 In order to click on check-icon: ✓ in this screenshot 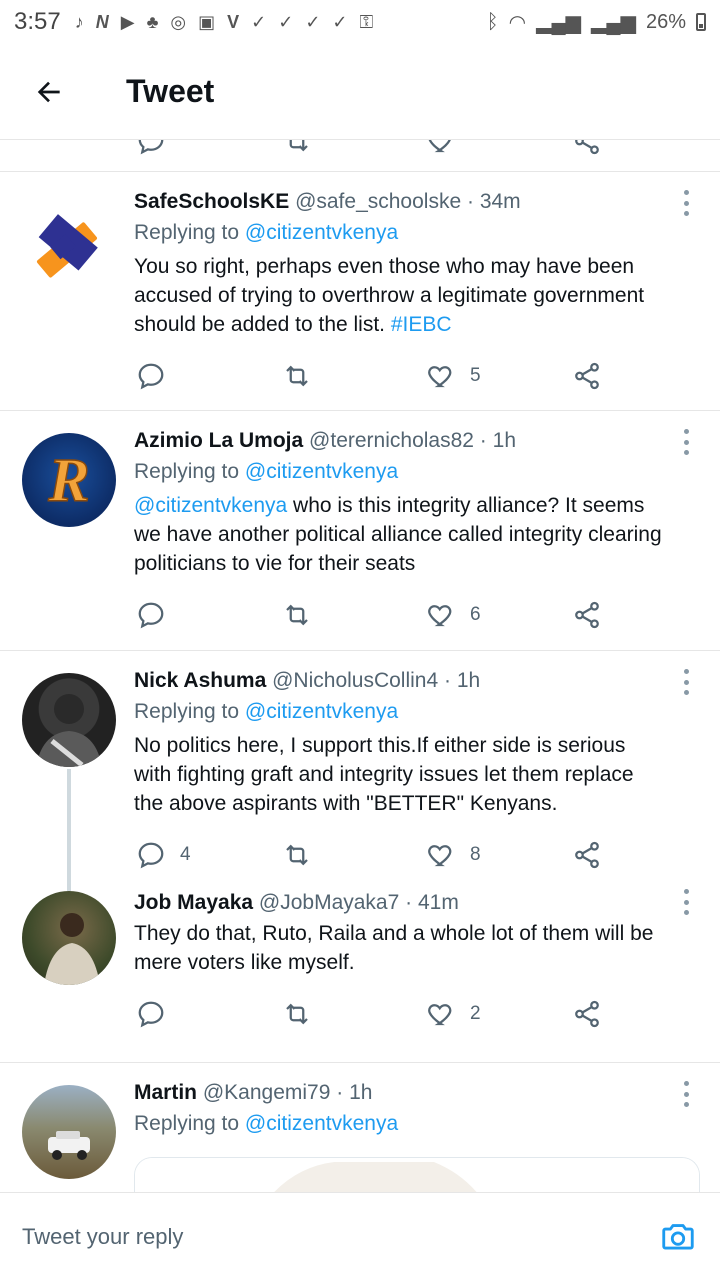, I will do `click(313, 21)`.